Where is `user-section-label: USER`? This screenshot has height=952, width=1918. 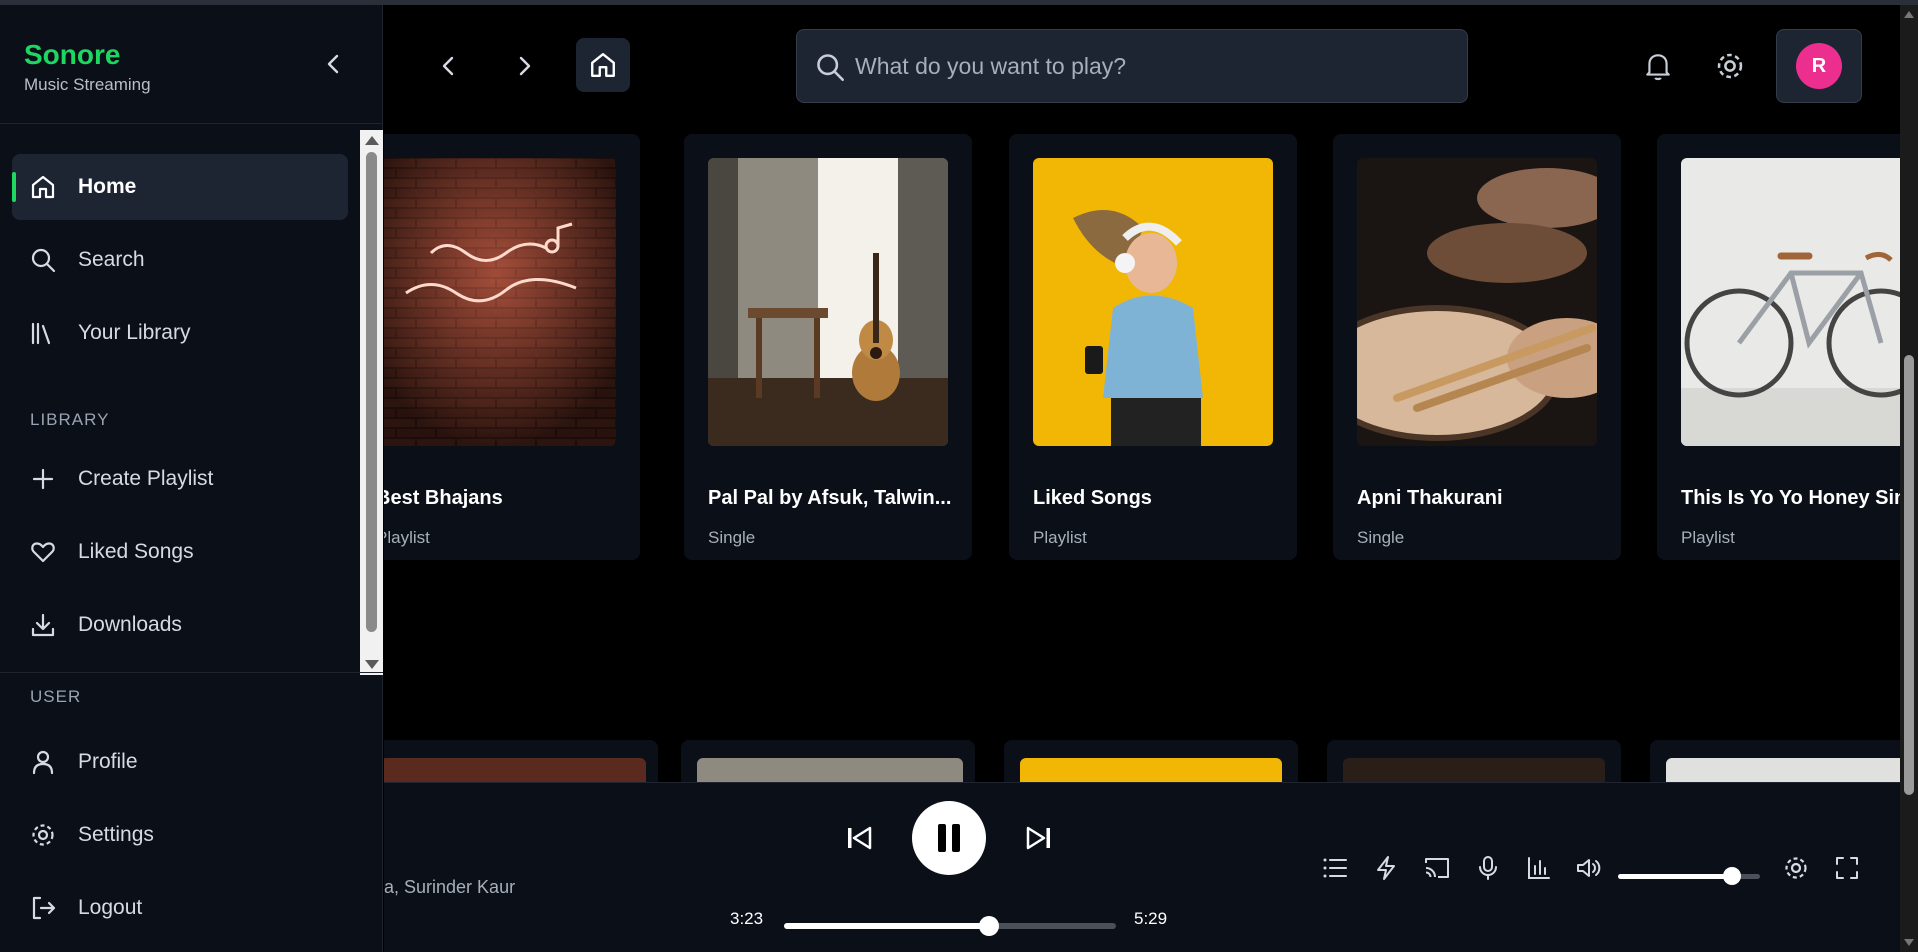
user-section-label: USER is located at coordinates (56, 696).